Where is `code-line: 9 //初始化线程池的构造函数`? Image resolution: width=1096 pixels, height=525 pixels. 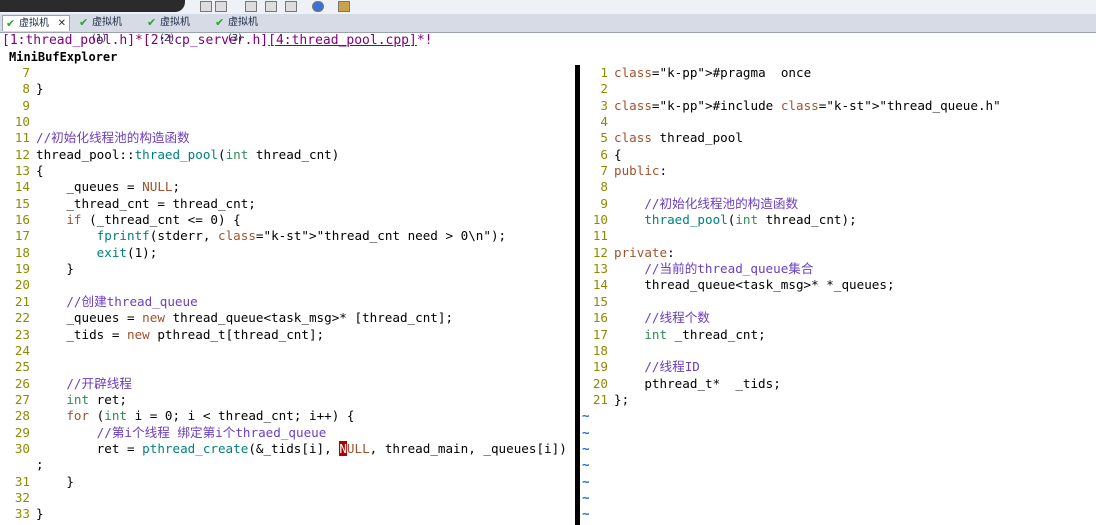
code-line: 9 //初始化线程池的构造函数 is located at coordinates (838, 204).